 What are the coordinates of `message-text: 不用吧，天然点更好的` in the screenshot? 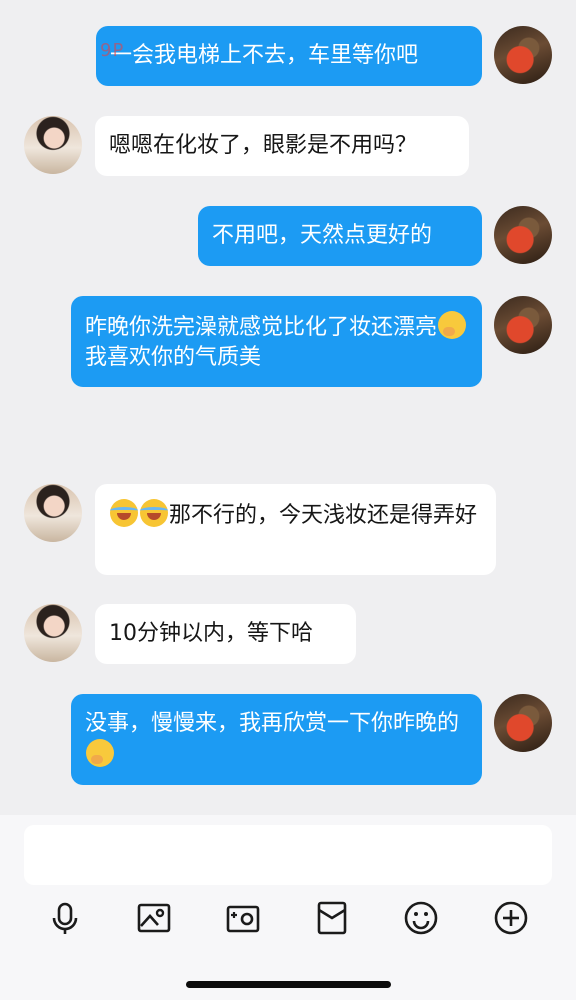 It's located at (322, 235).